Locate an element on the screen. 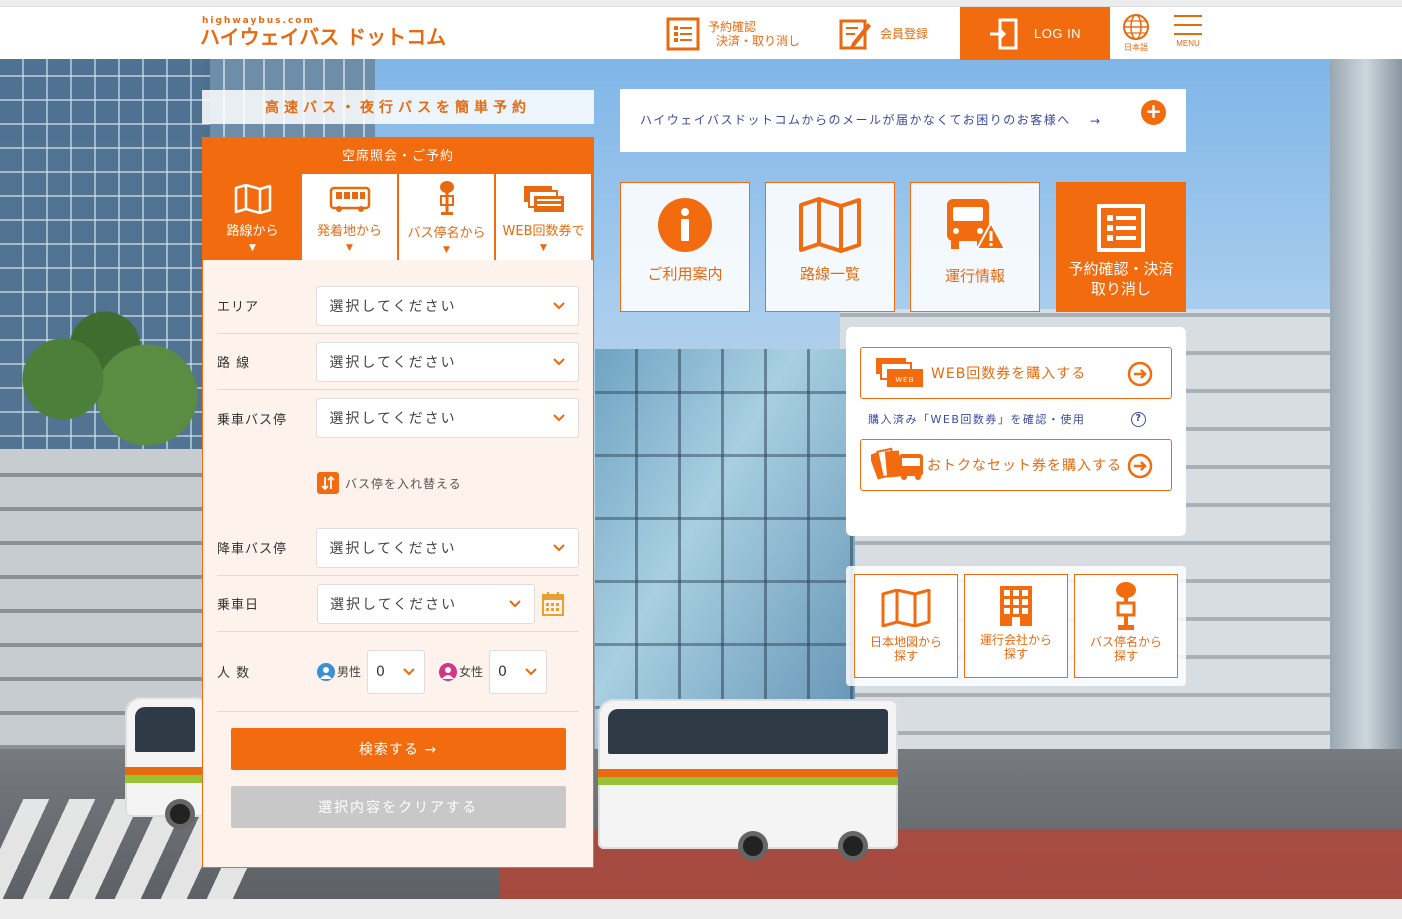 This screenshot has width=1402, height=919. svg-text: WEB is located at coordinates (905, 380).